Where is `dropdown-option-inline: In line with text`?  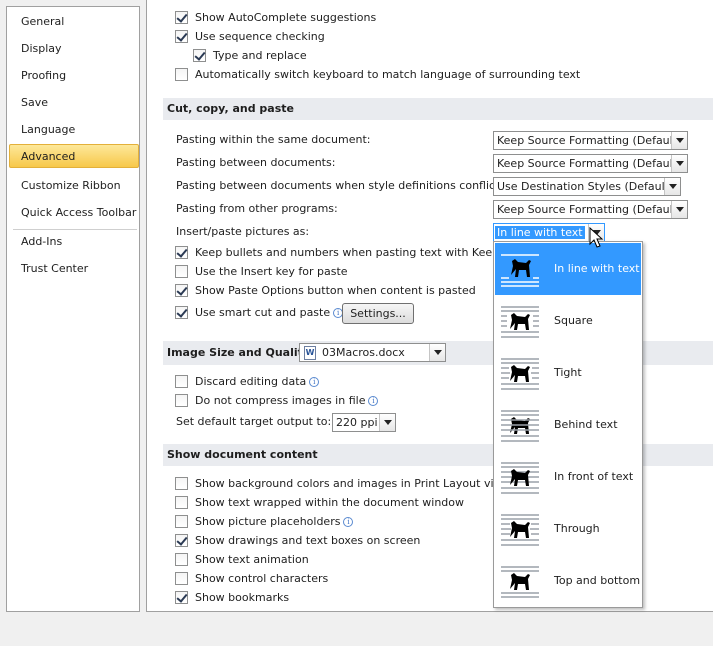 dropdown-option-inline: In line with text is located at coordinates (568, 269).